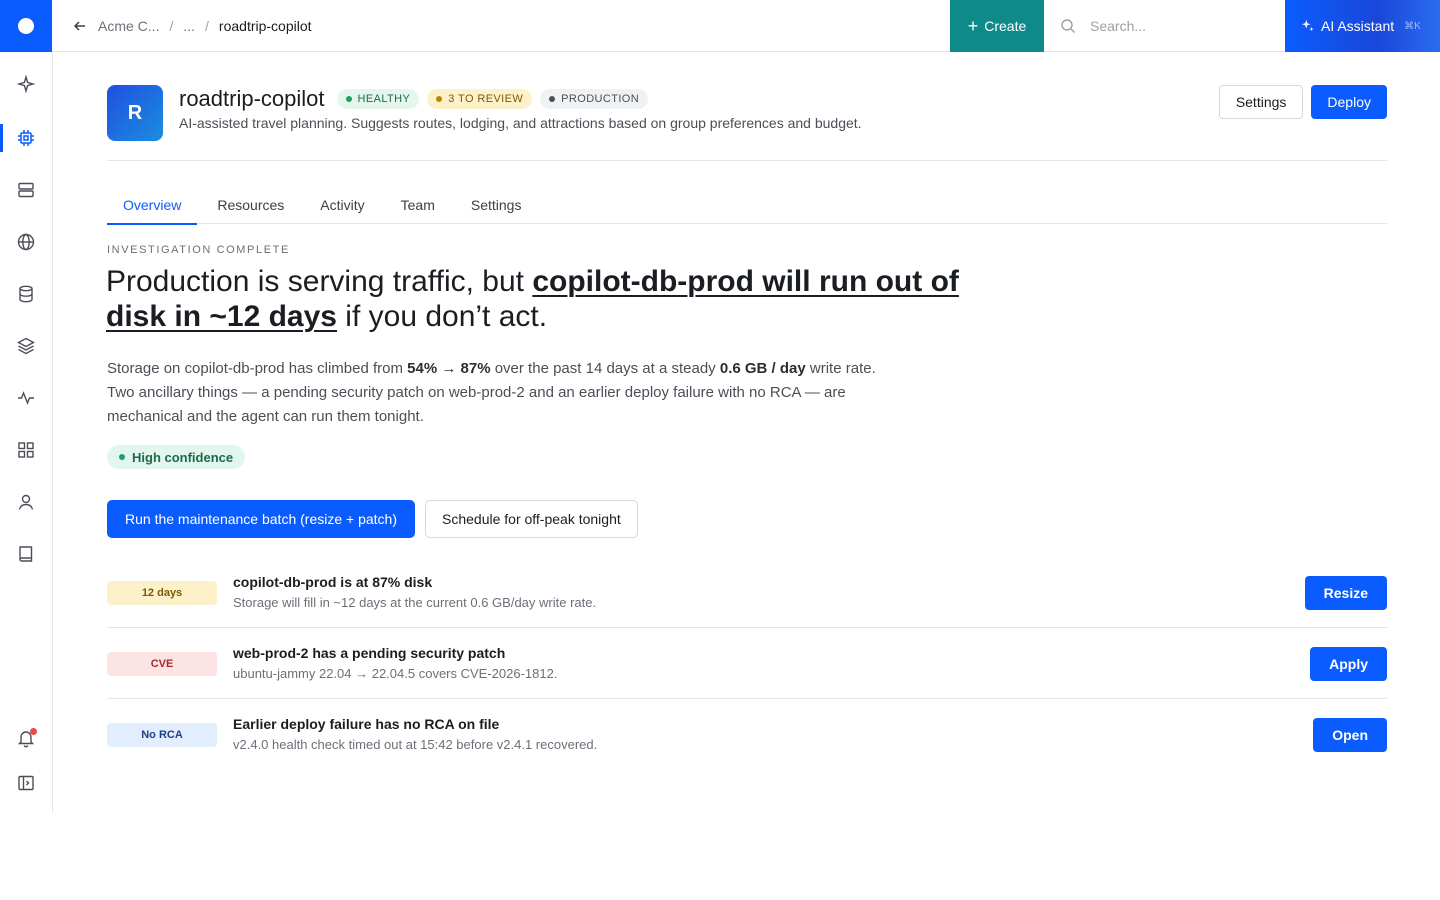 The height and width of the screenshot is (900, 1440). Describe the element at coordinates (600, 99) in the screenshot. I see `environment-badge-label: PRODUCTION` at that location.